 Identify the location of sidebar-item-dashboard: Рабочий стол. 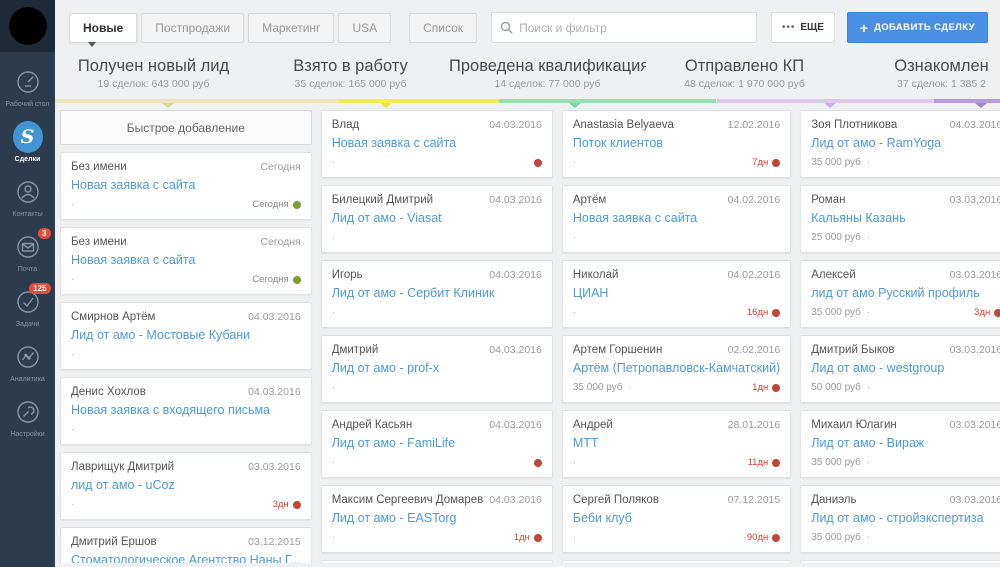
(27, 87).